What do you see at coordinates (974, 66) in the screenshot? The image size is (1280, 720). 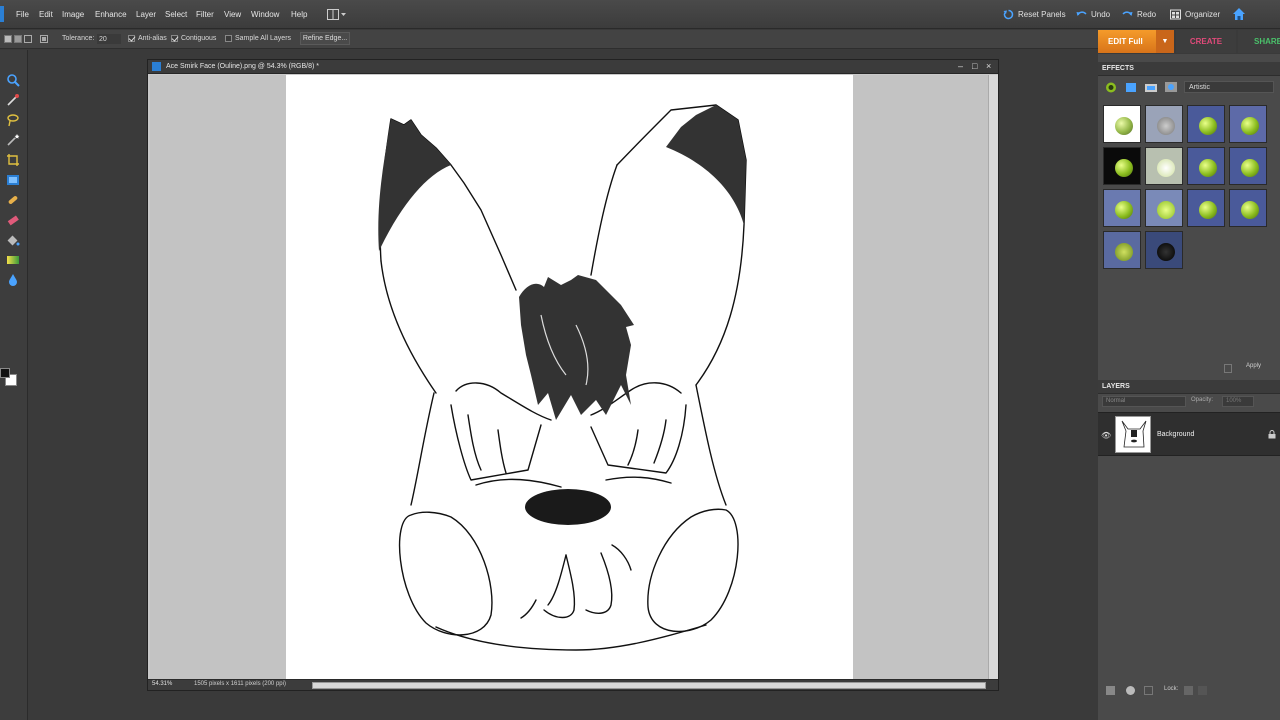 I see `maximize-icon: □` at bounding box center [974, 66].